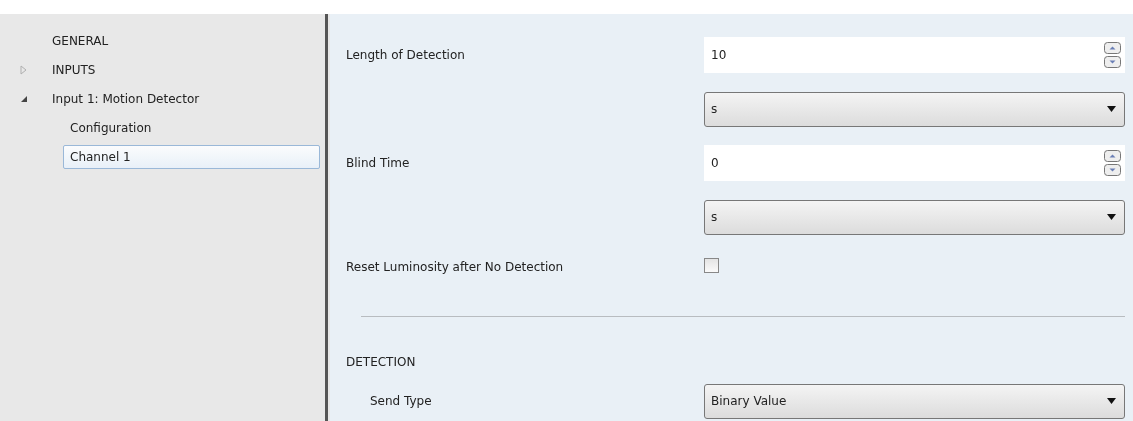 The width and height of the screenshot is (1133, 421). Describe the element at coordinates (914, 163) in the screenshot. I see `number-field: 0` at that location.